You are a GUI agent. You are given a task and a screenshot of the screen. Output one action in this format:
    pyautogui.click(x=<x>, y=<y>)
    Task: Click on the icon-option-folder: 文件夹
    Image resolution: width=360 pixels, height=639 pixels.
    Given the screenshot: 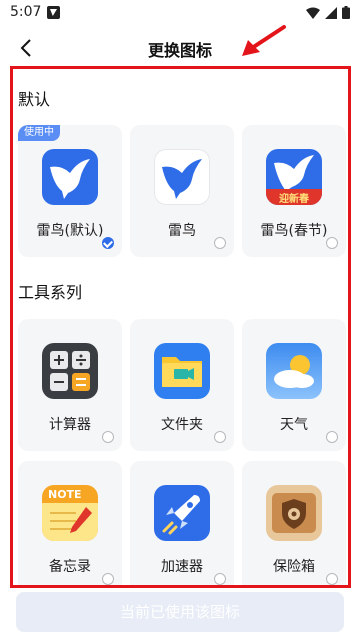 What is the action you would take?
    pyautogui.click(x=182, y=385)
    